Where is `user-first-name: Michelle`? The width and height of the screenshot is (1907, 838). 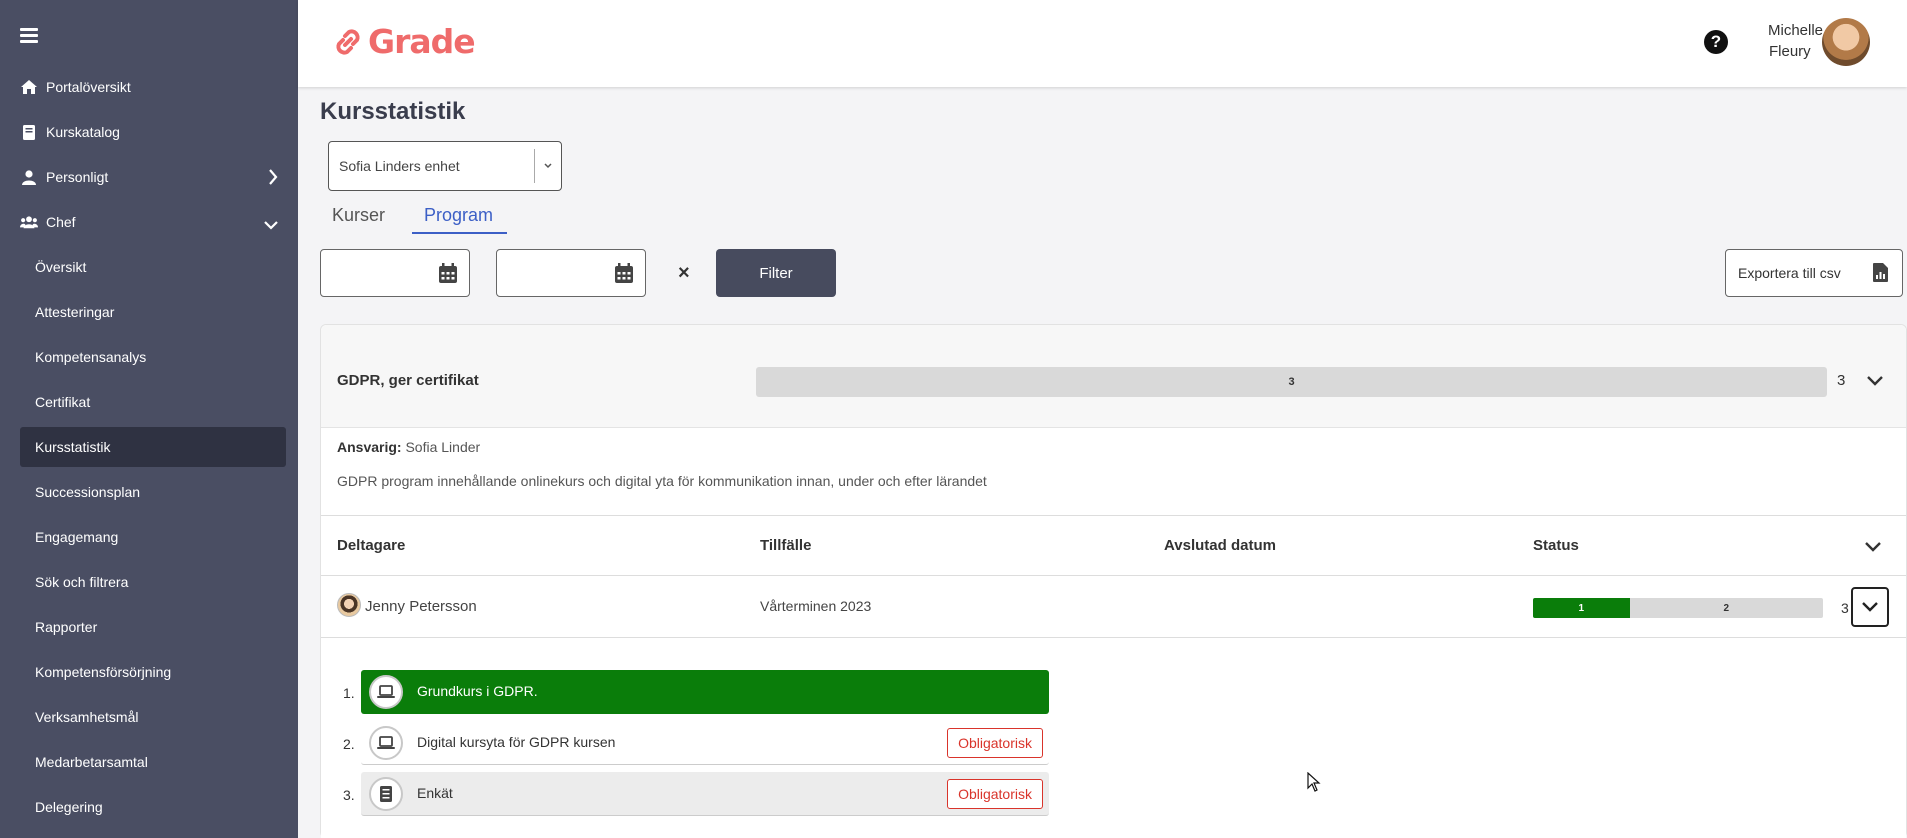
user-first-name: Michelle is located at coordinates (1796, 30).